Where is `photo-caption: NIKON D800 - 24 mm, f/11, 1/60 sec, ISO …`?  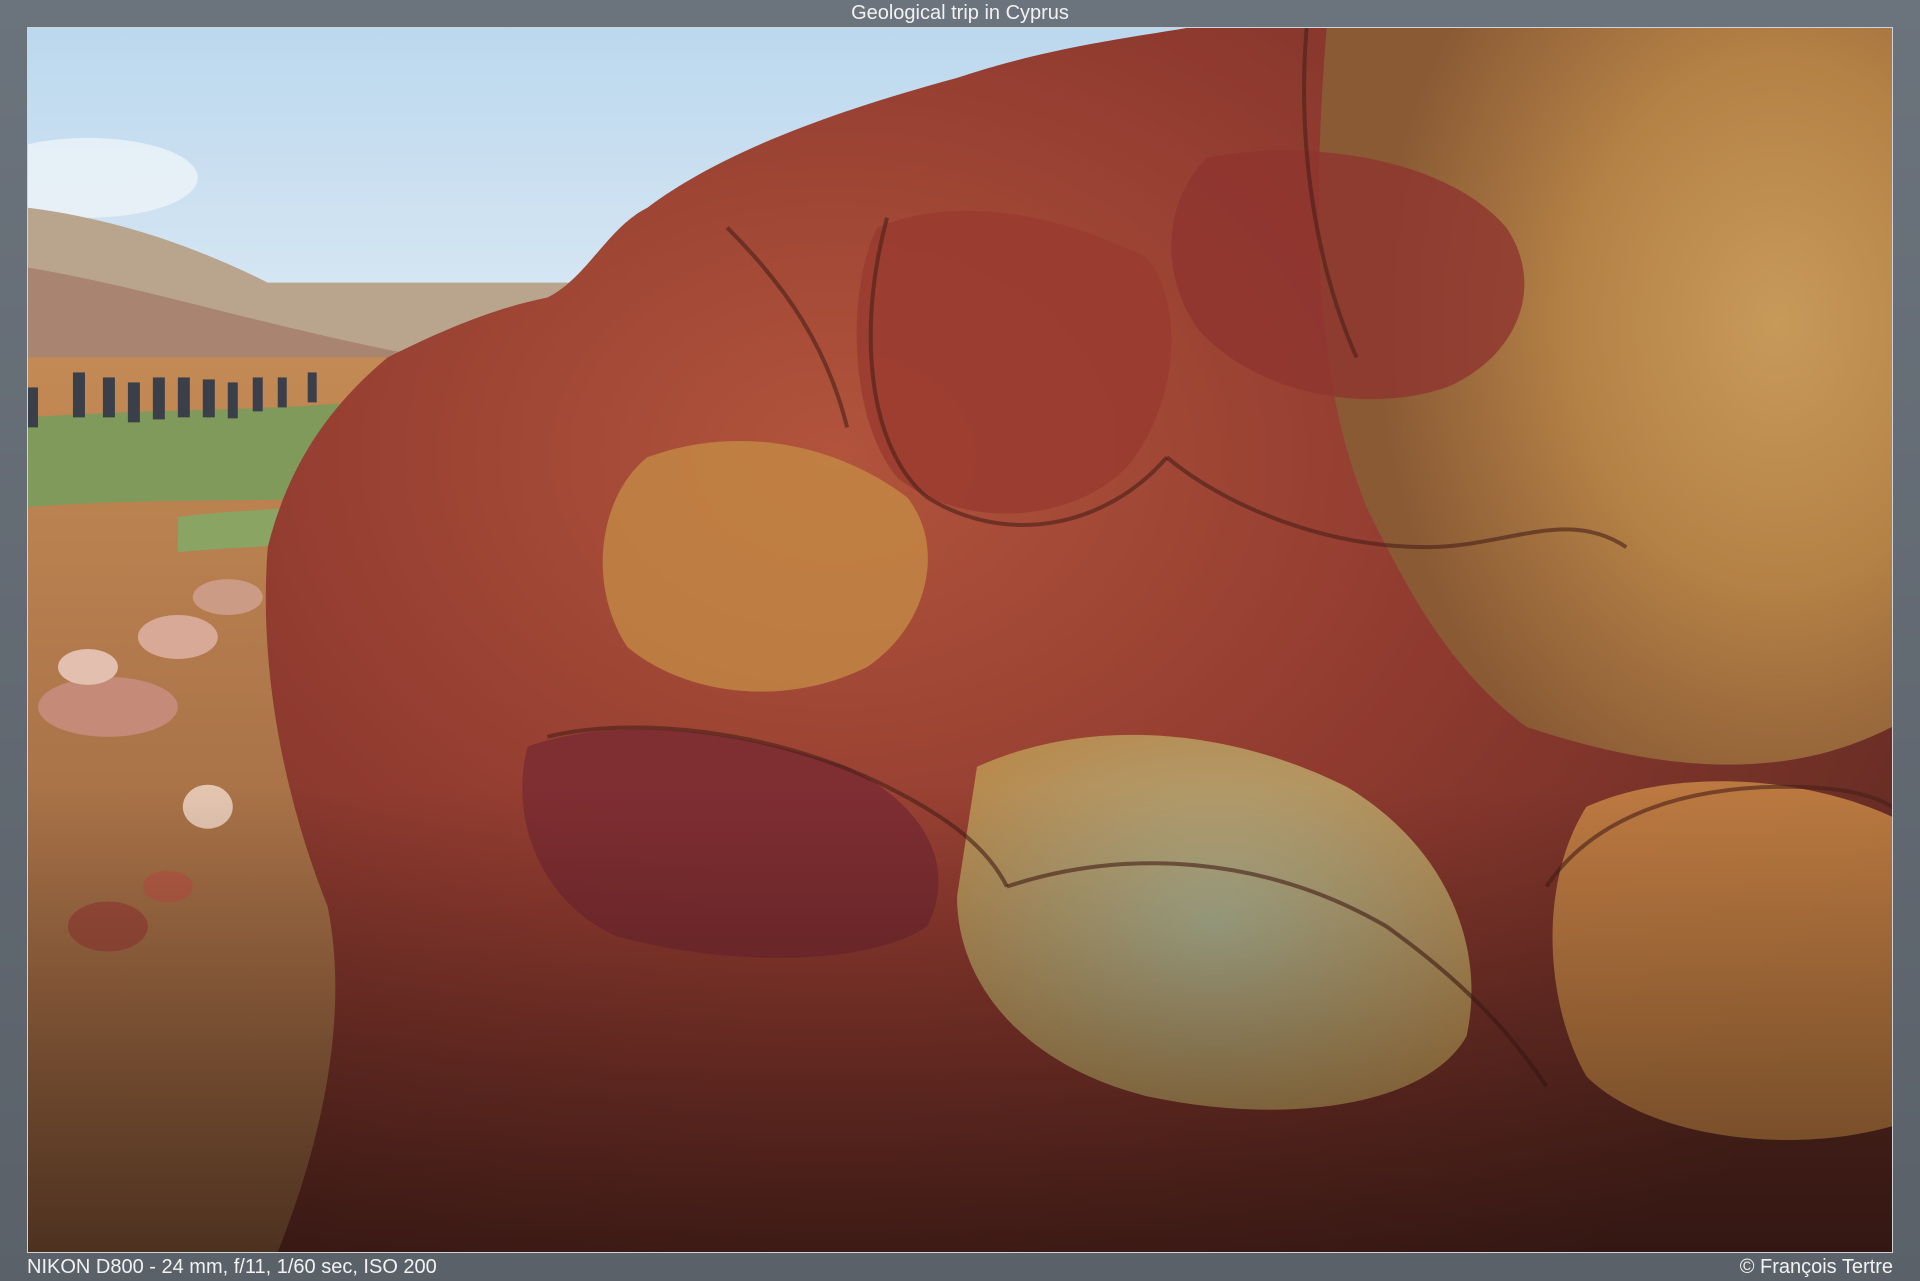 photo-caption: NIKON D800 - 24 mm, f/11, 1/60 sec, ISO … is located at coordinates (960, 1267).